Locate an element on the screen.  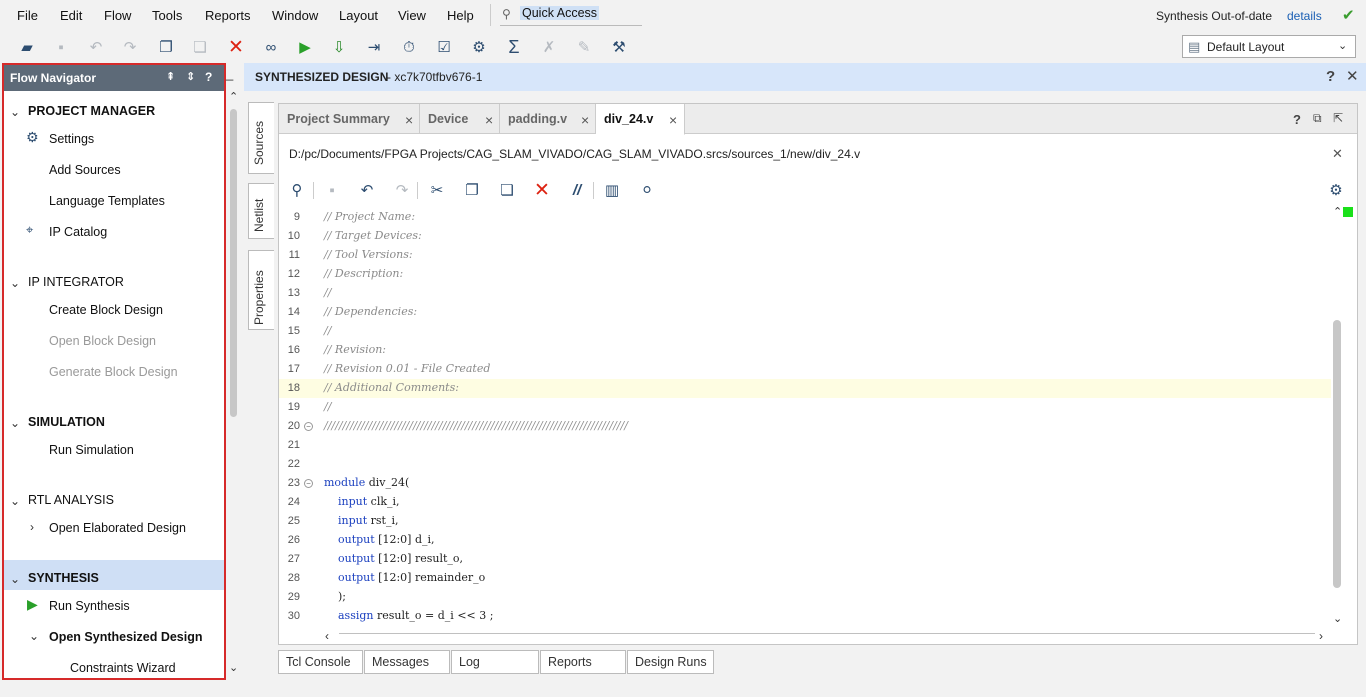
code-line: 29 ); is located at coordinates (805, 597).